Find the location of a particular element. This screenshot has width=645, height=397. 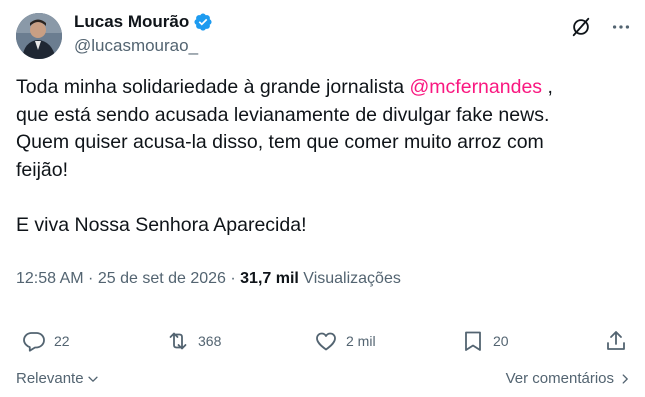

retweet-button: 368 is located at coordinates (193, 341).